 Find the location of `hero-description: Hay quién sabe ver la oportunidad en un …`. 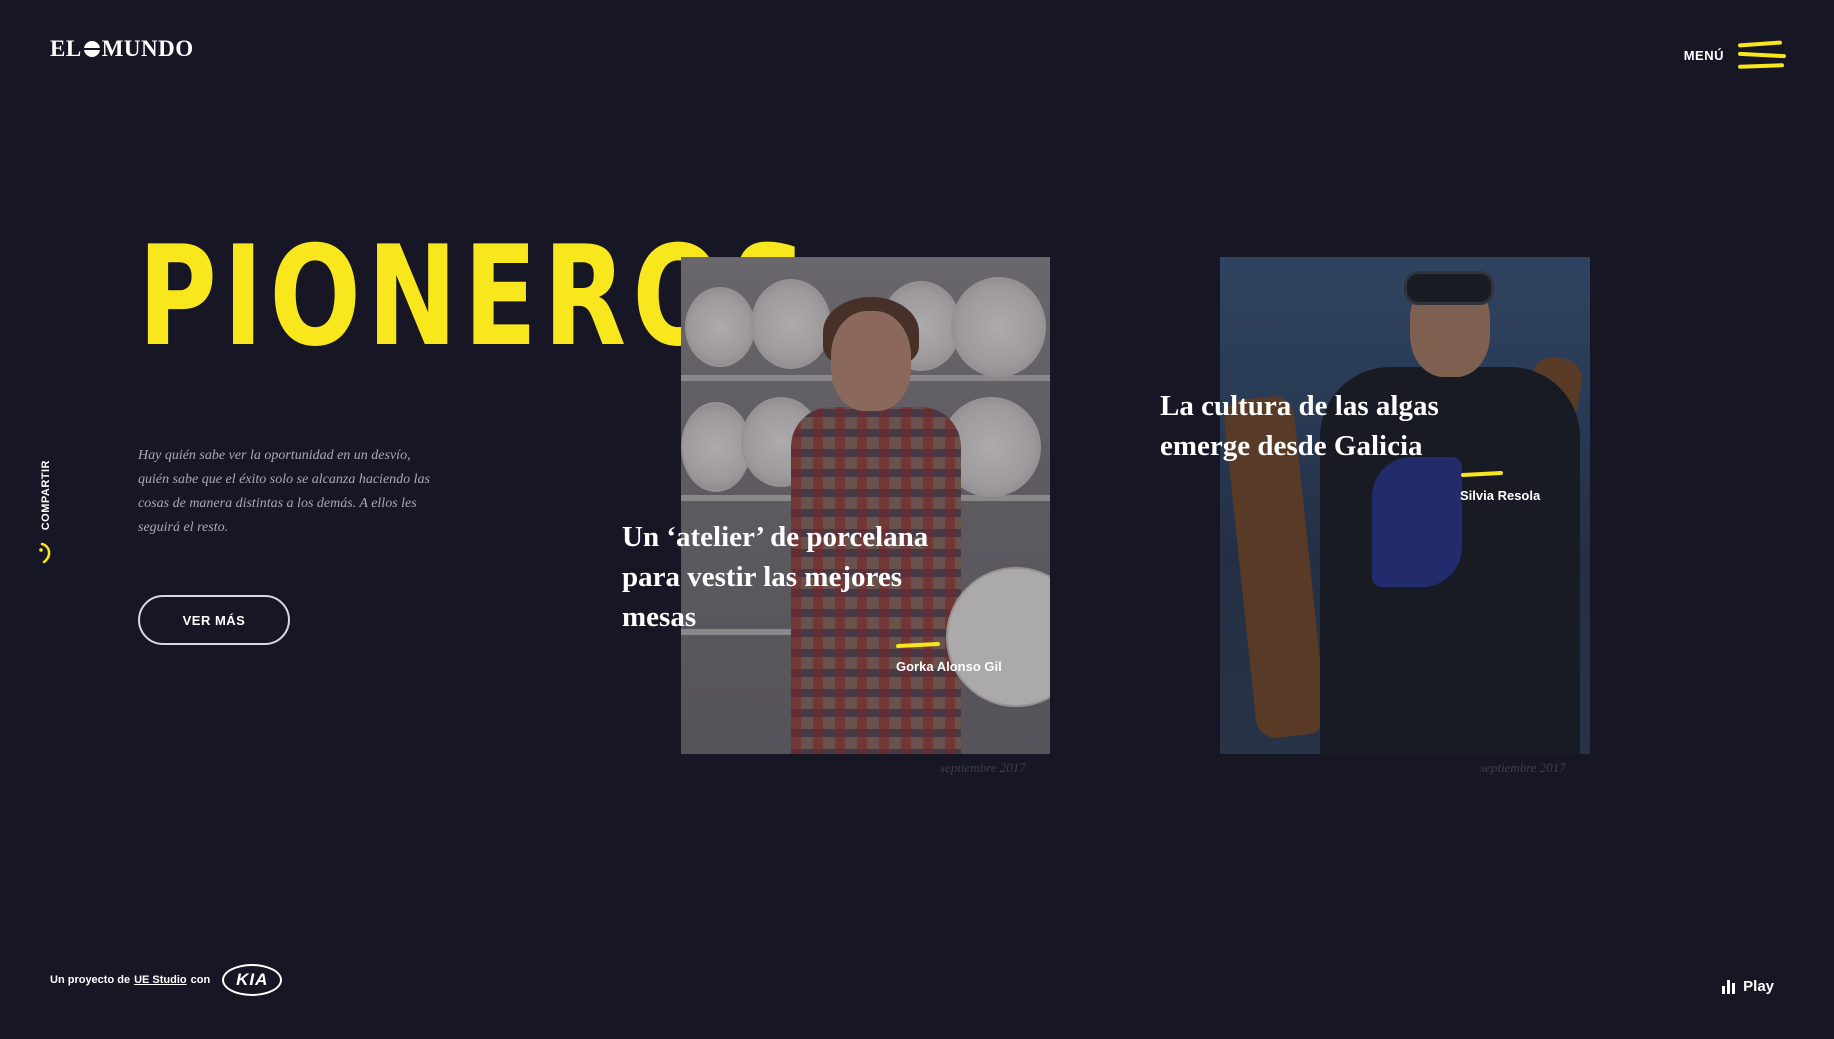

hero-description: Hay quién sabe ver la oportunidad en un … is located at coordinates (284, 491).